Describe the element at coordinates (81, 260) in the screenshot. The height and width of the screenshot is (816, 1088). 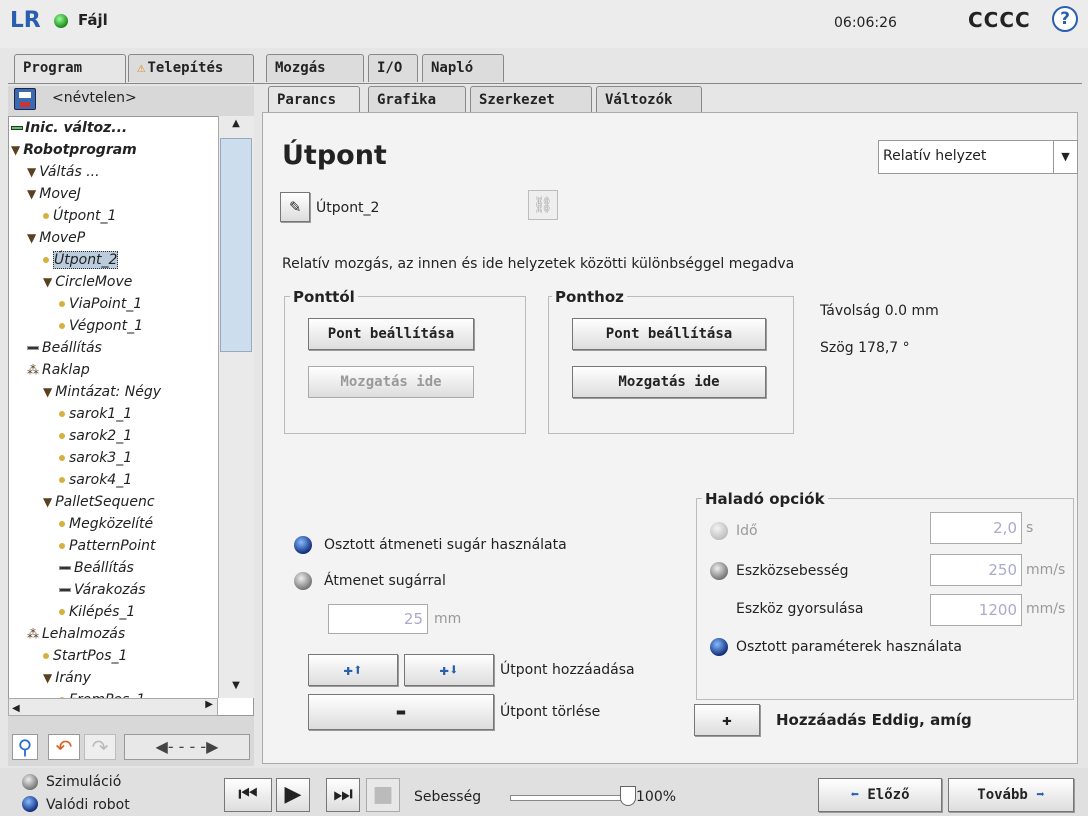
I see `tree-item: Útpont_2` at that location.